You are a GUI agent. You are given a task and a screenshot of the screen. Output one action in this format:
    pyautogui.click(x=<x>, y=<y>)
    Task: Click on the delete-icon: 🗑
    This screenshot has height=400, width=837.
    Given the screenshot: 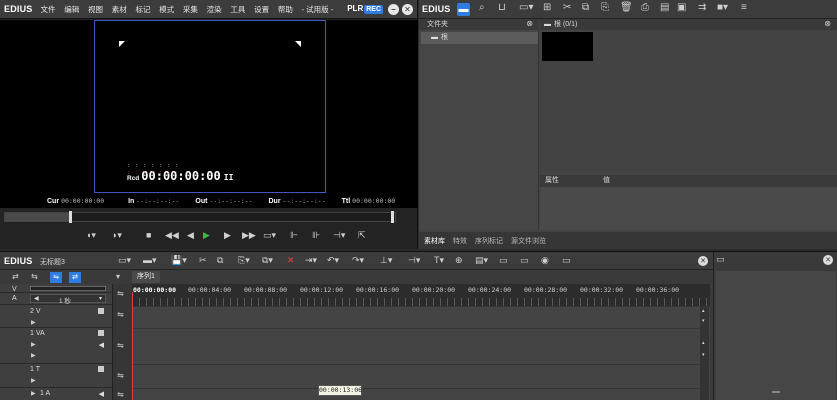 What is the action you would take?
    pyautogui.click(x=626, y=8)
    